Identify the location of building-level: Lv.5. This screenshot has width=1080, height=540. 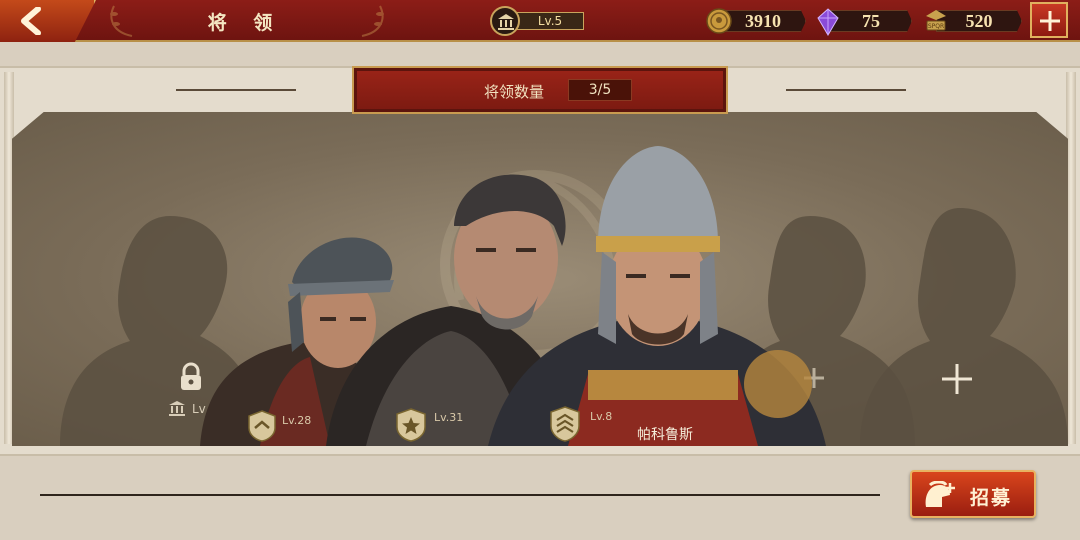
(542, 21).